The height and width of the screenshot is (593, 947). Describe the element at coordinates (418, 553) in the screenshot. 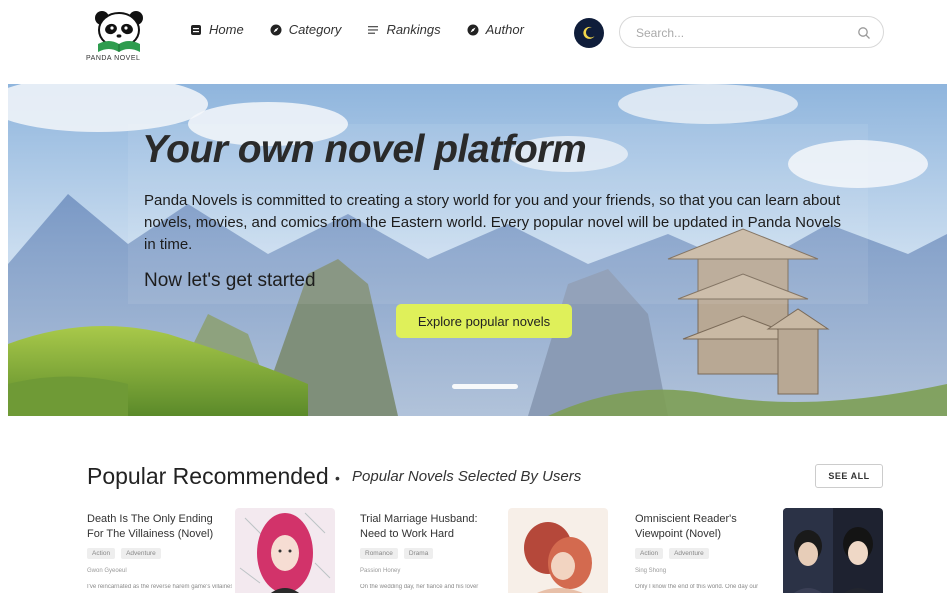

I see `novel-tag: Drama` at that location.